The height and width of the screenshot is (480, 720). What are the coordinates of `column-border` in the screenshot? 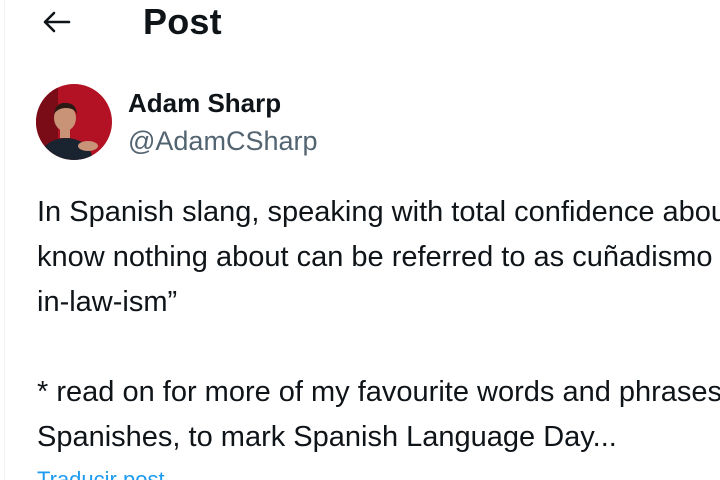 It's located at (4, 240).